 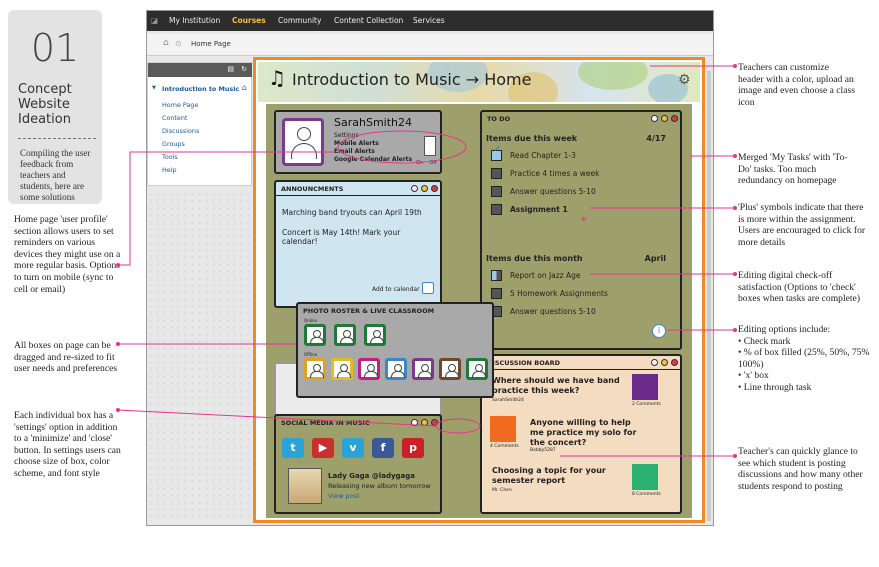 I want to click on discussion-post-author: Bobby5287, so click(x=543, y=450).